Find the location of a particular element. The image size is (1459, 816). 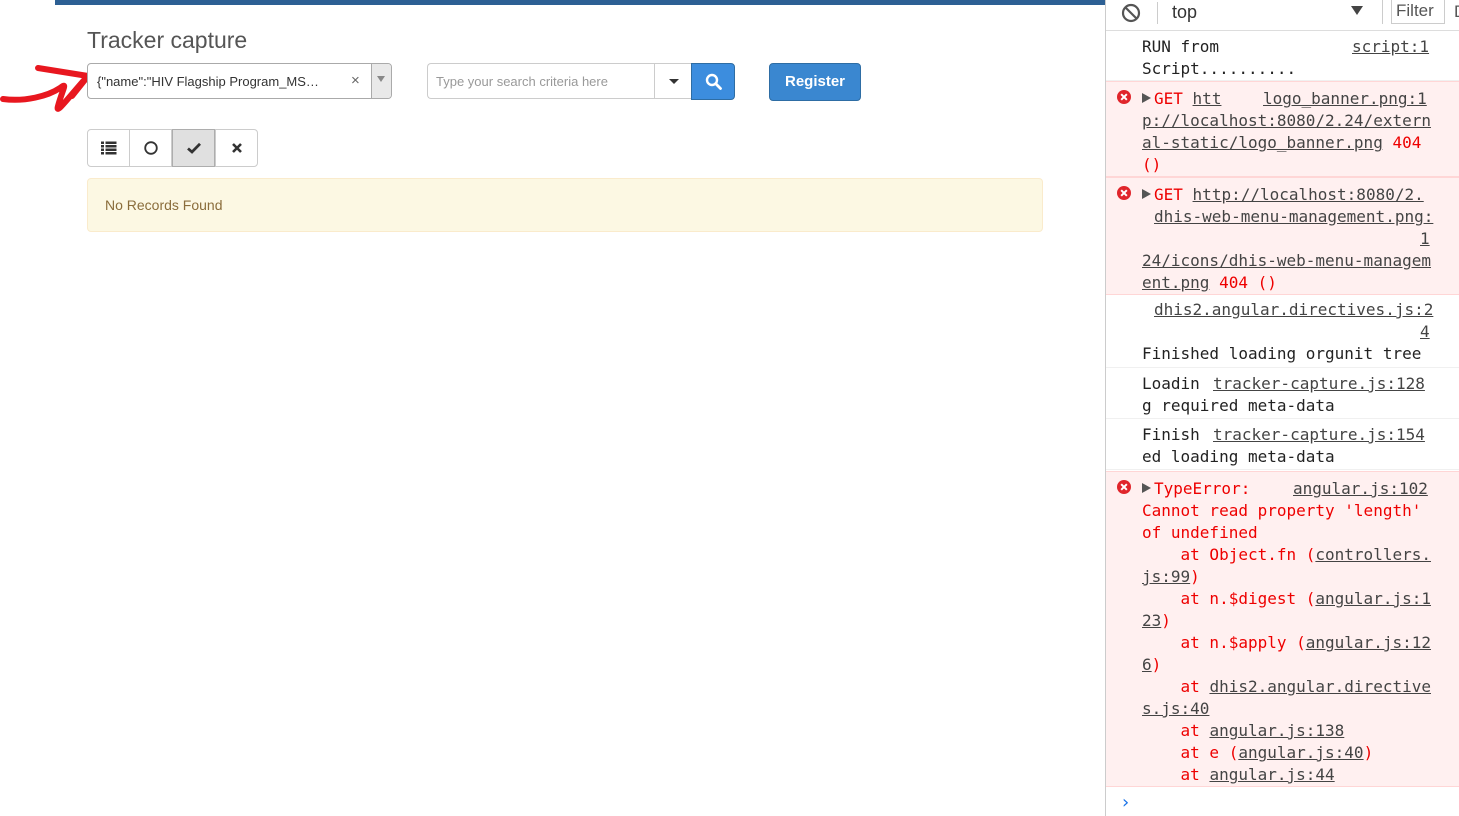

chevron-down-icon is located at coordinates (381, 79).